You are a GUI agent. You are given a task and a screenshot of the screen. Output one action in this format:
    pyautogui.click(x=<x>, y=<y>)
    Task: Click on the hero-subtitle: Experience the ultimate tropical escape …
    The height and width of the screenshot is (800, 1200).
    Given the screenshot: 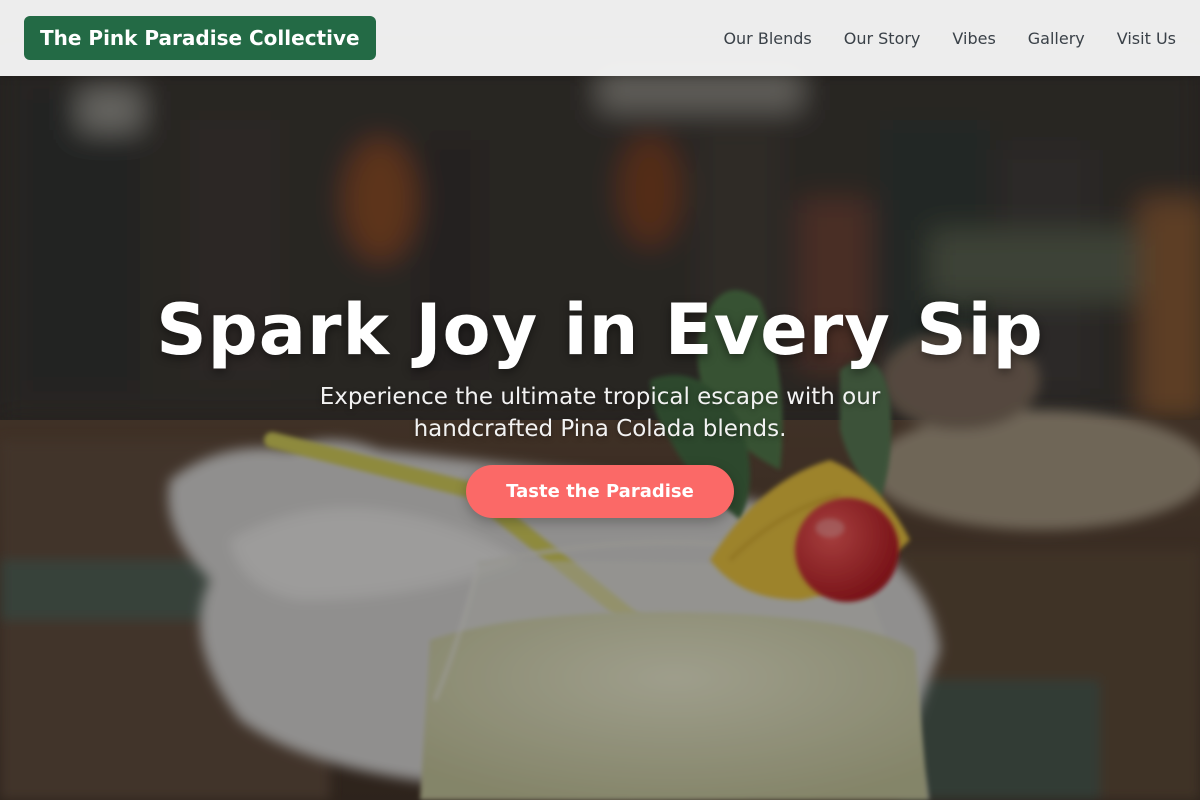 What is the action you would take?
    pyautogui.click(x=600, y=413)
    